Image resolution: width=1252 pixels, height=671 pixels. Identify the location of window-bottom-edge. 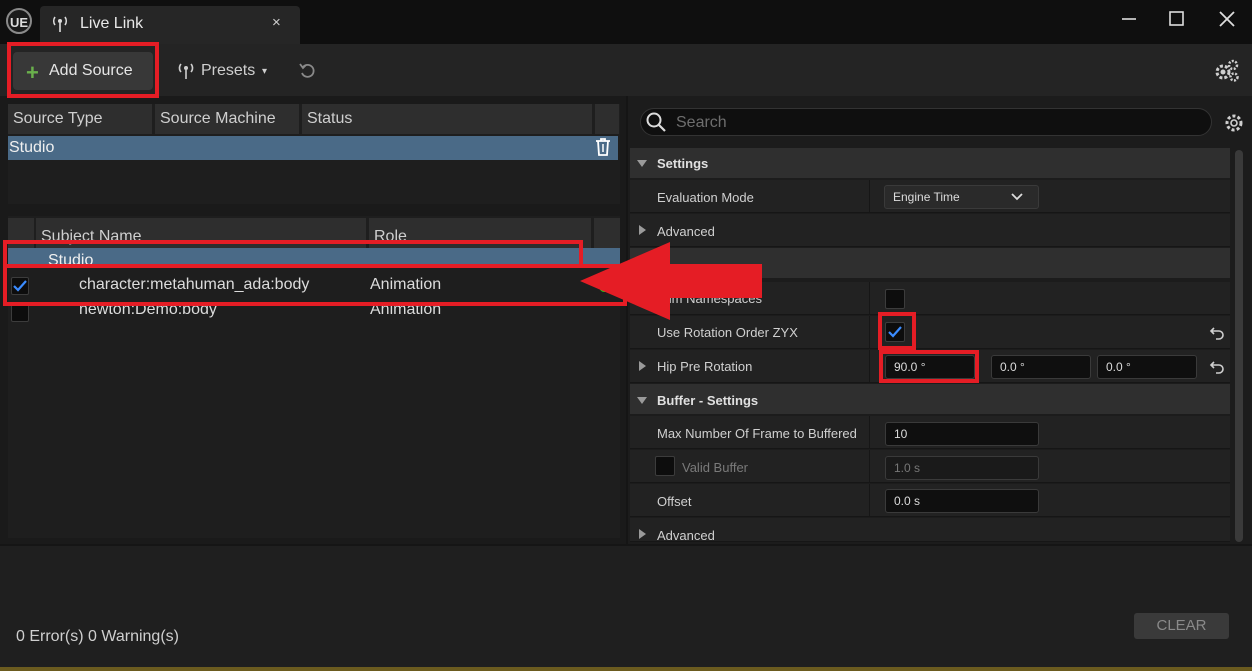
(626, 669).